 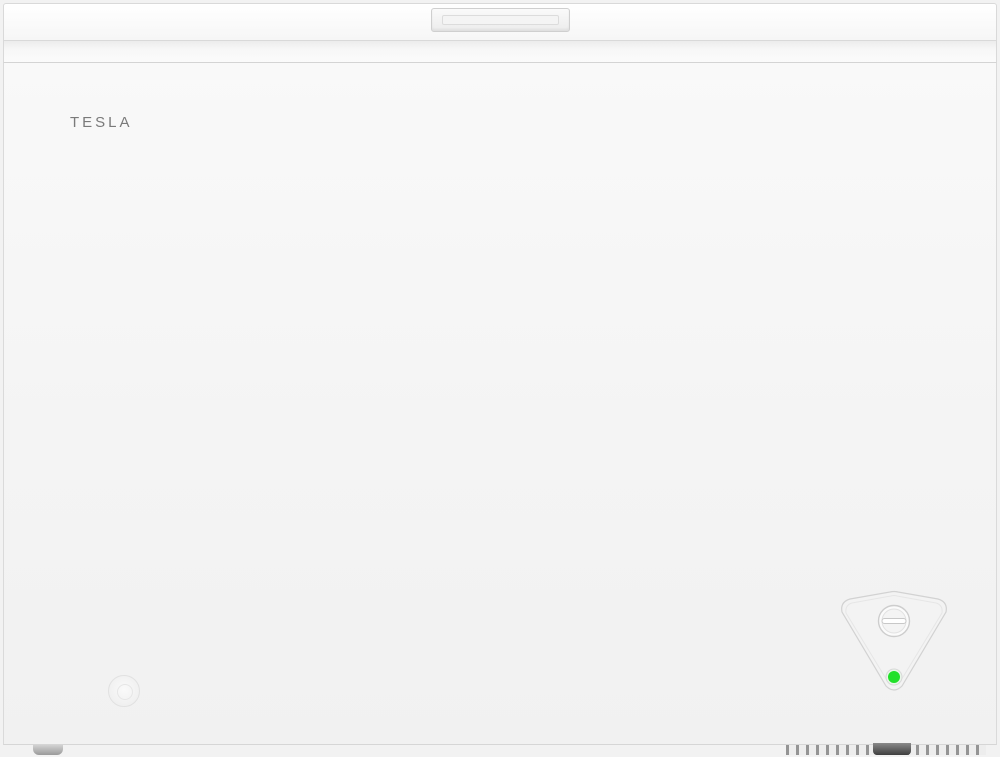 What do you see at coordinates (894, 642) in the screenshot?
I see `control-panel` at bounding box center [894, 642].